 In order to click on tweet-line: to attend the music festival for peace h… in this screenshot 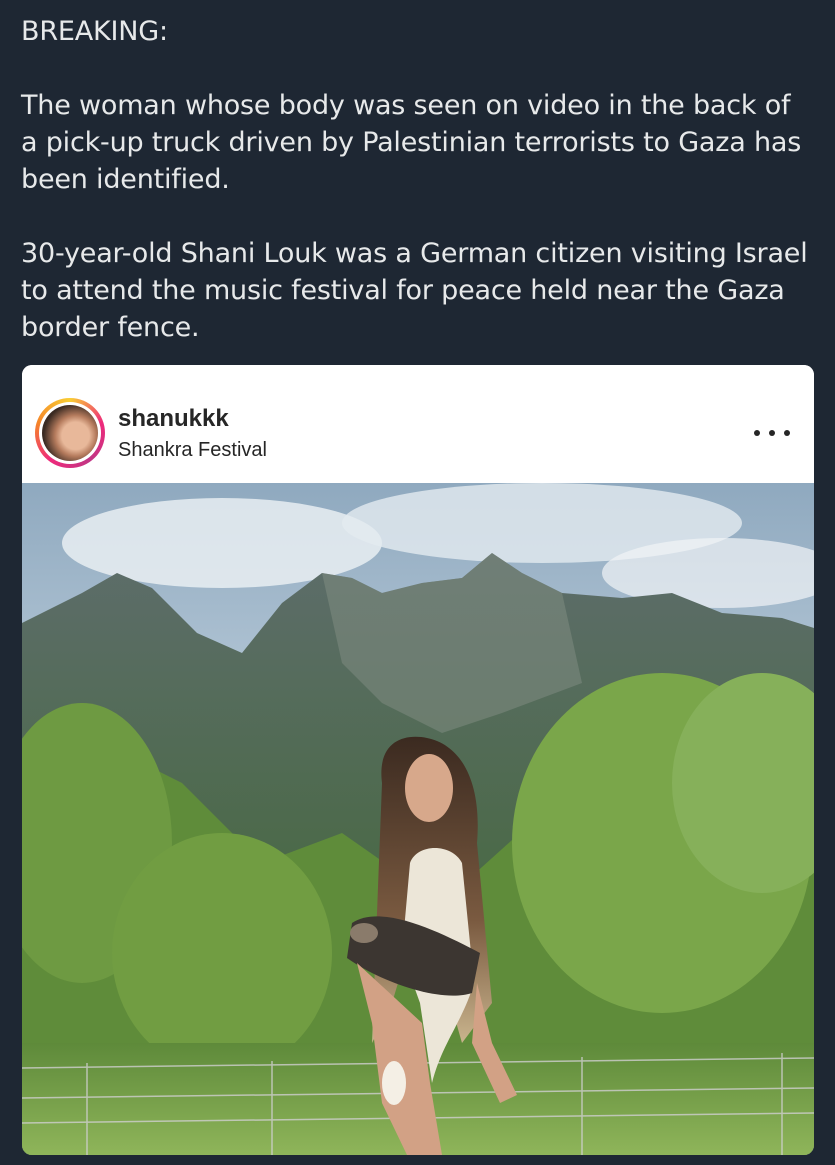, I will do `click(403, 290)`.